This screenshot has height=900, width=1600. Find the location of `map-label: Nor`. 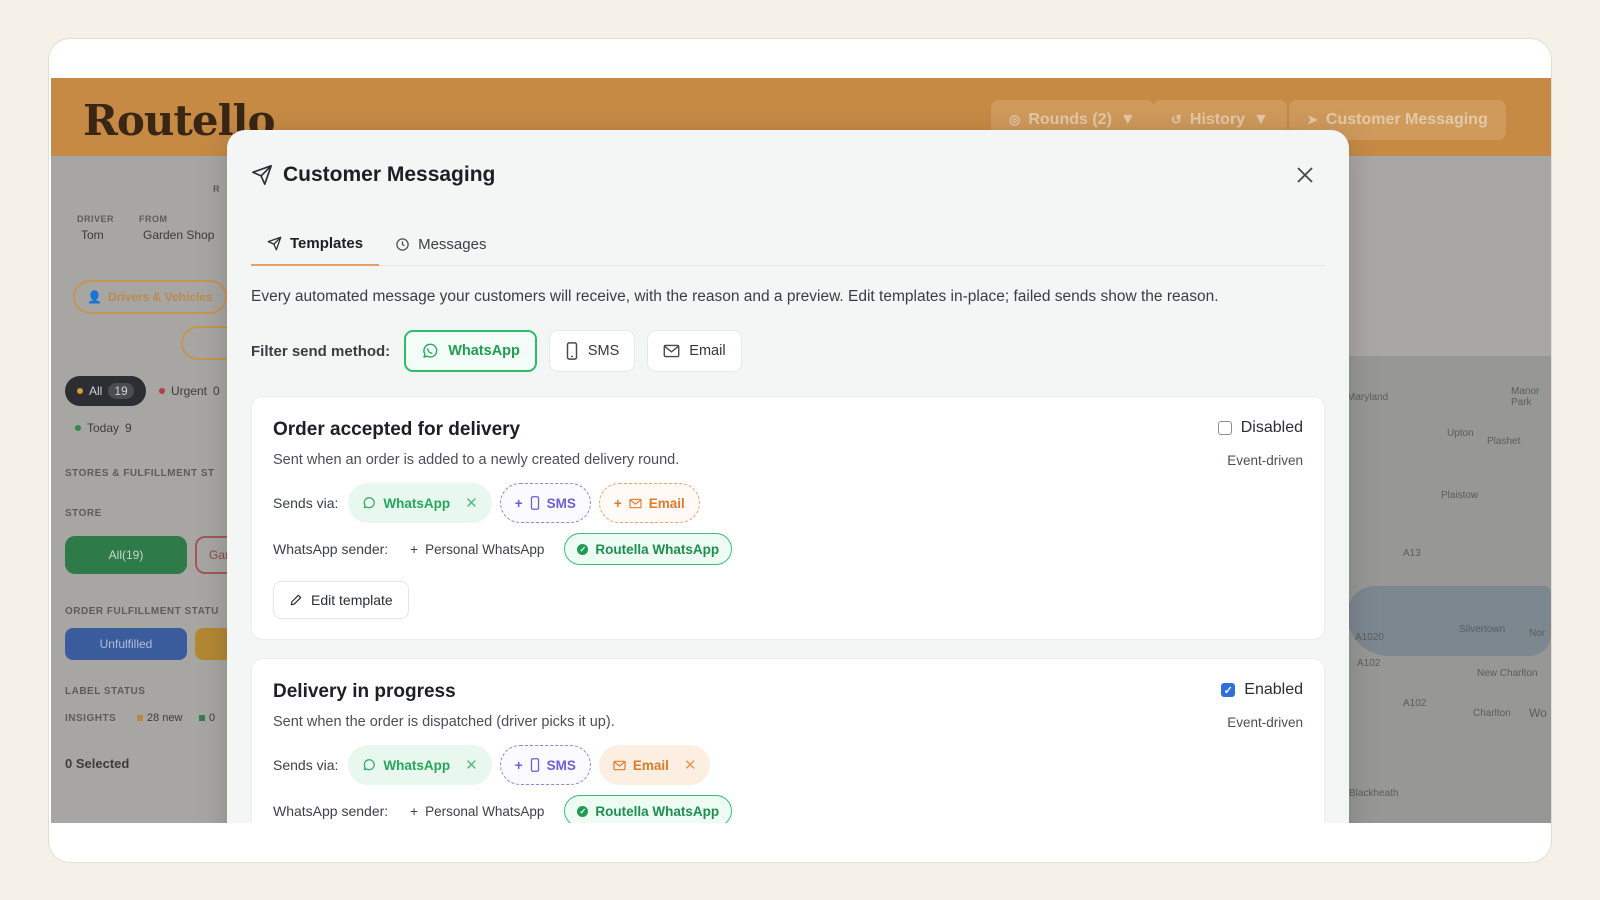

map-label: Nor is located at coordinates (1537, 633).